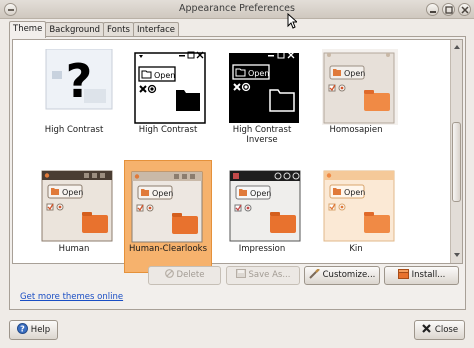 The image size is (474, 348). Describe the element at coordinates (456, 162) in the screenshot. I see `scrollbar-thumb` at that location.